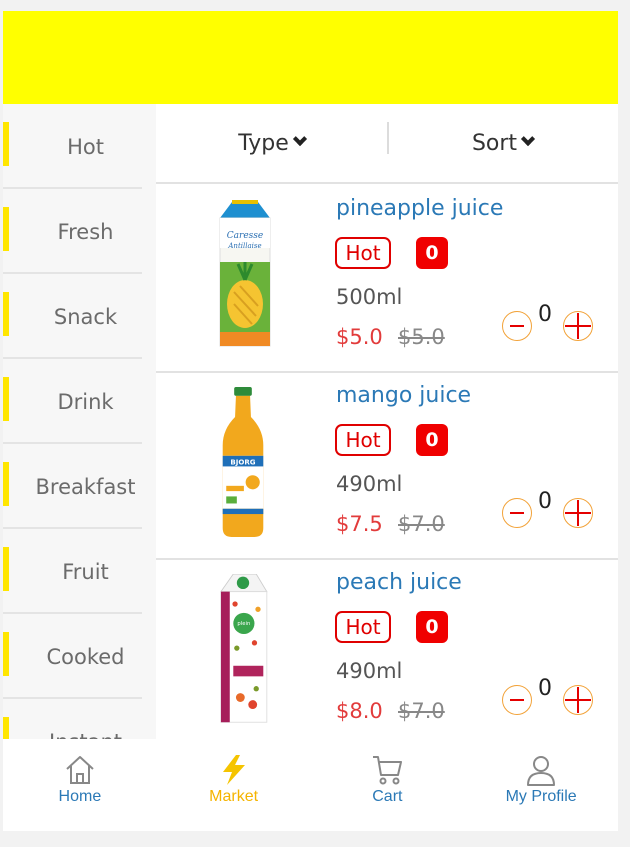 The image size is (630, 847). Describe the element at coordinates (79, 735) in the screenshot. I see `sidebar-item-label: Instant` at that location.